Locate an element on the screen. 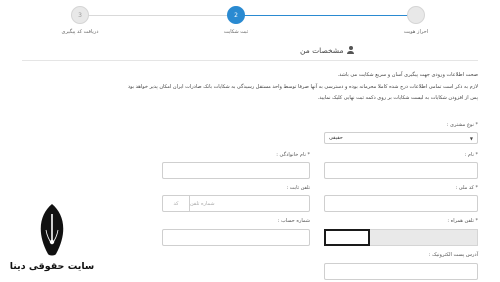  account-number-field is located at coordinates (236, 237).